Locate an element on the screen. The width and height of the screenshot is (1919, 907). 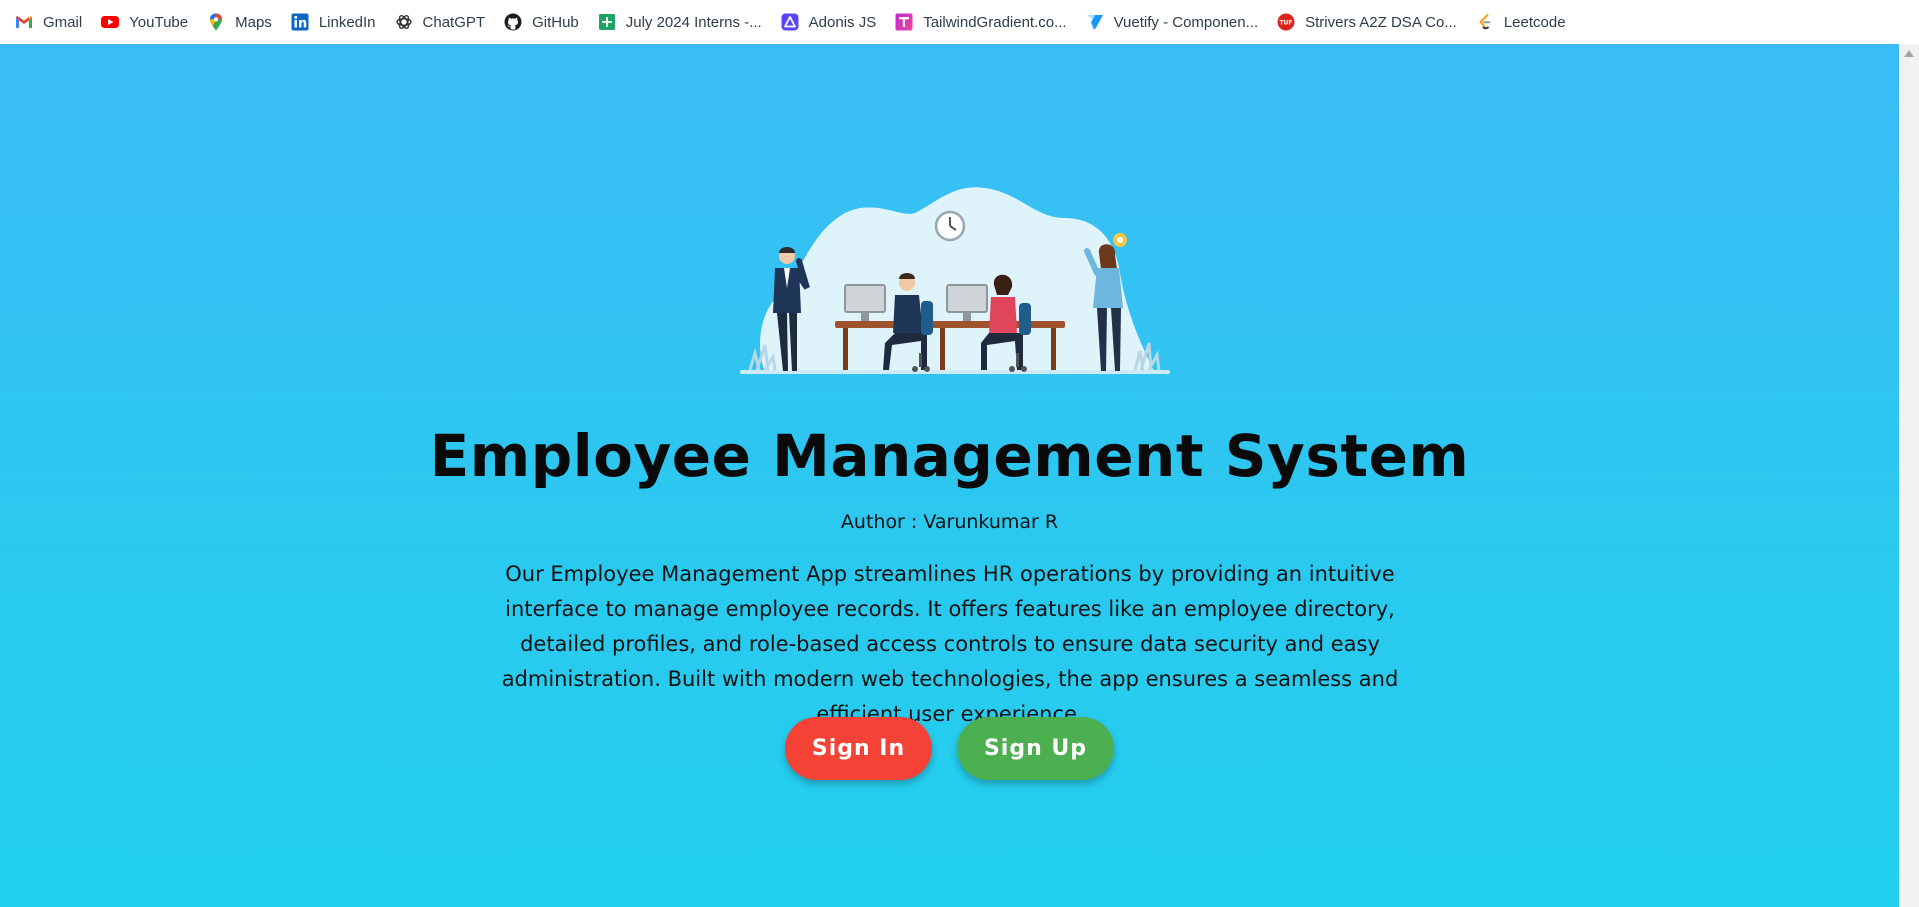
youtube-icon is located at coordinates (110, 22).